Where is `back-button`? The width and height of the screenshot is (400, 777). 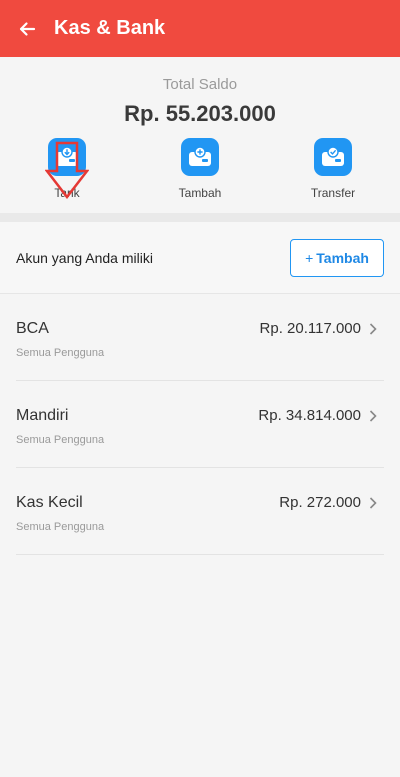 back-button is located at coordinates (27, 28).